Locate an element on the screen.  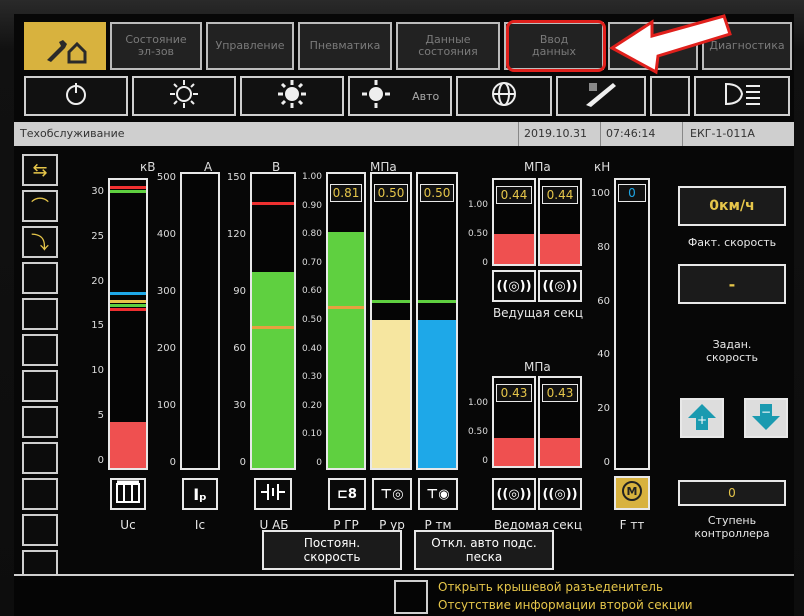
pantograph-frame-icon is located at coordinates (128, 494).